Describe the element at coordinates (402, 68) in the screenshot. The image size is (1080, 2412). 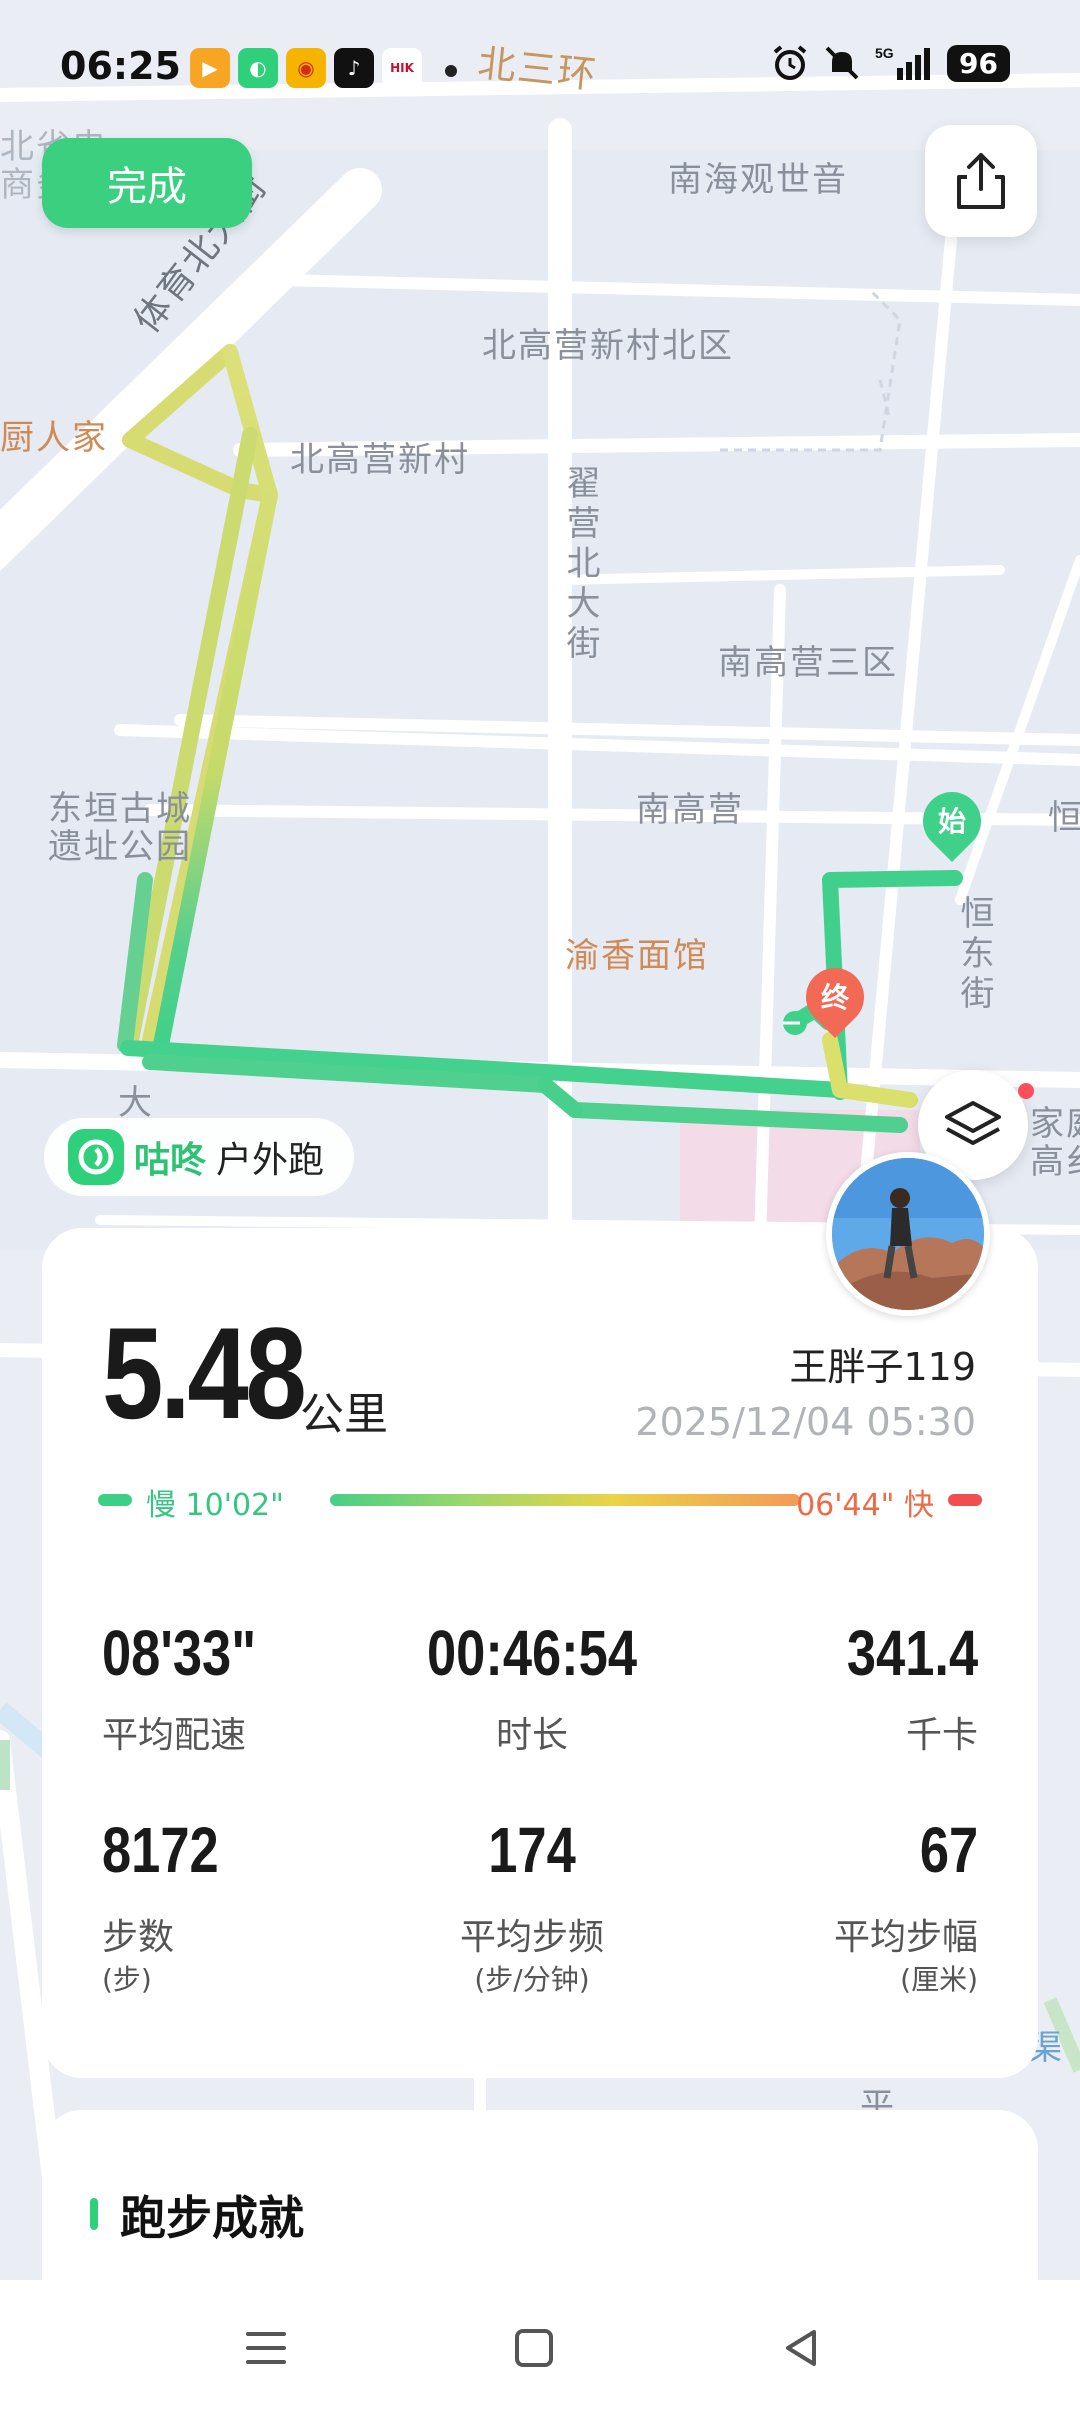
I see `hikvision-icon: HIK` at that location.